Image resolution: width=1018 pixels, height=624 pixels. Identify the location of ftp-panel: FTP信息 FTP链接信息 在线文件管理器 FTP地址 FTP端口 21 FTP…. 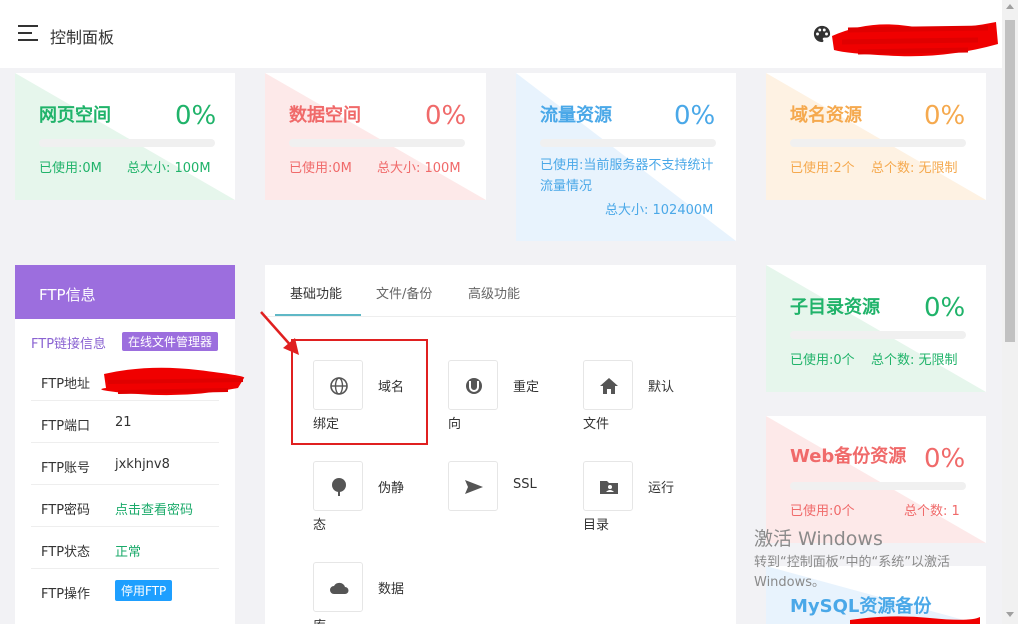
(125, 444).